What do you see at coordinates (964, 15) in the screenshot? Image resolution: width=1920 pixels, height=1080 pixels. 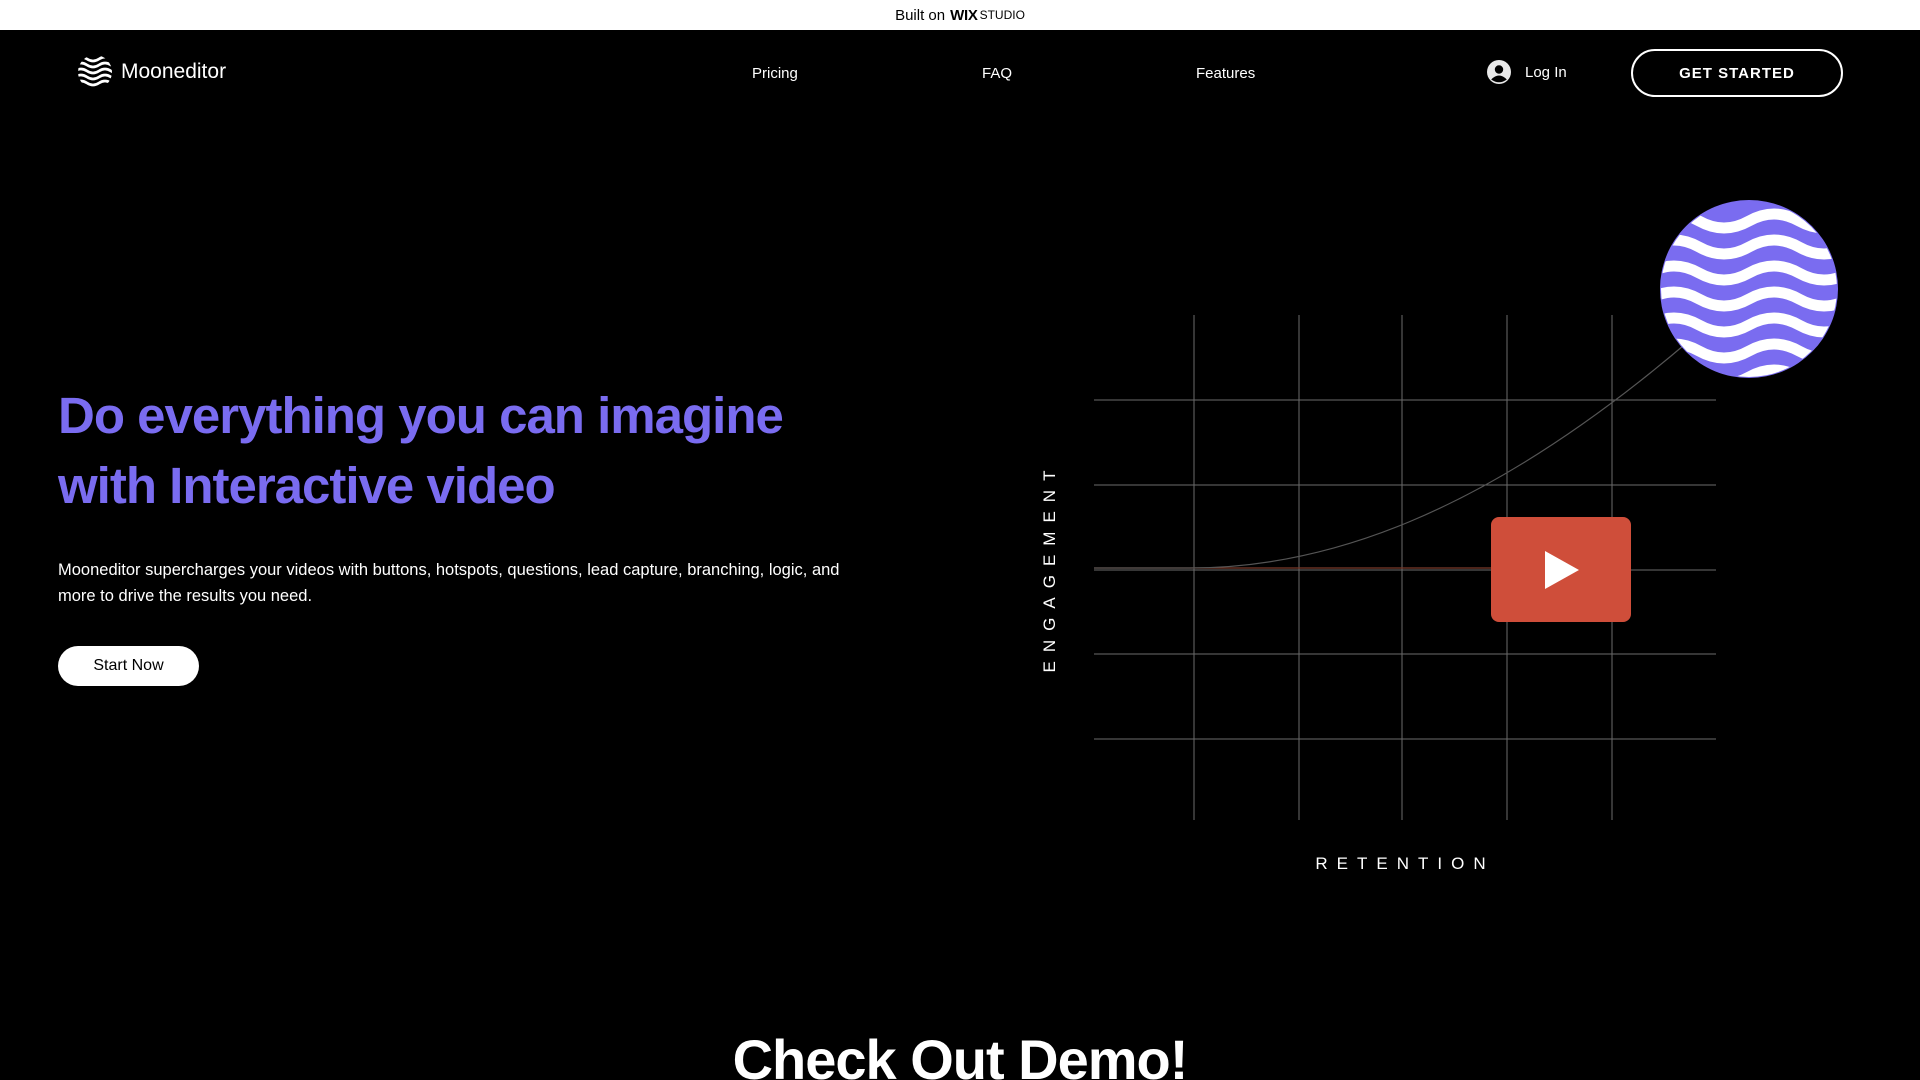 I see `wix-brand: WIX` at bounding box center [964, 15].